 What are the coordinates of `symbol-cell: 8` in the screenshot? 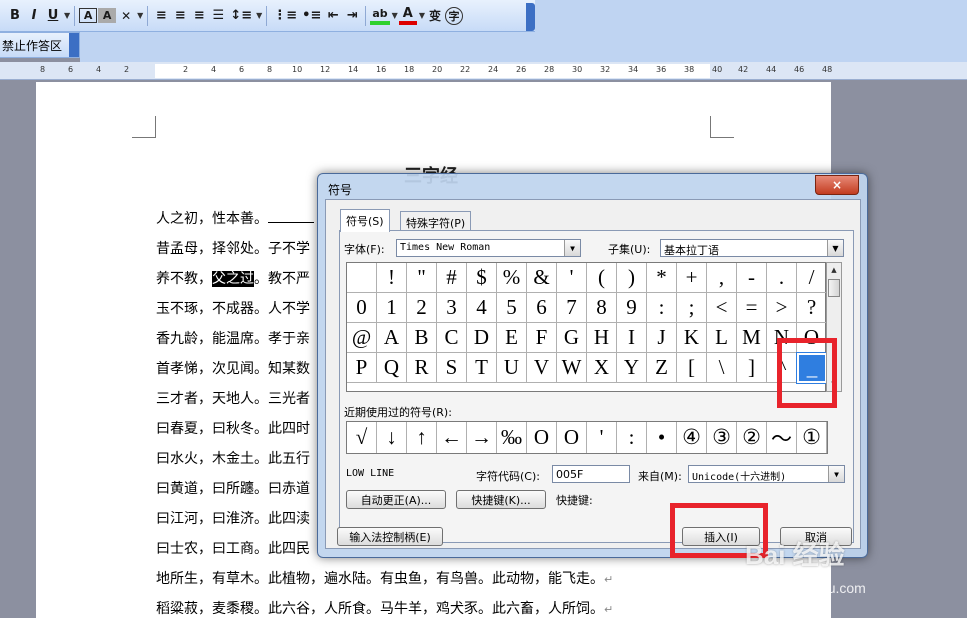 It's located at (602, 308).